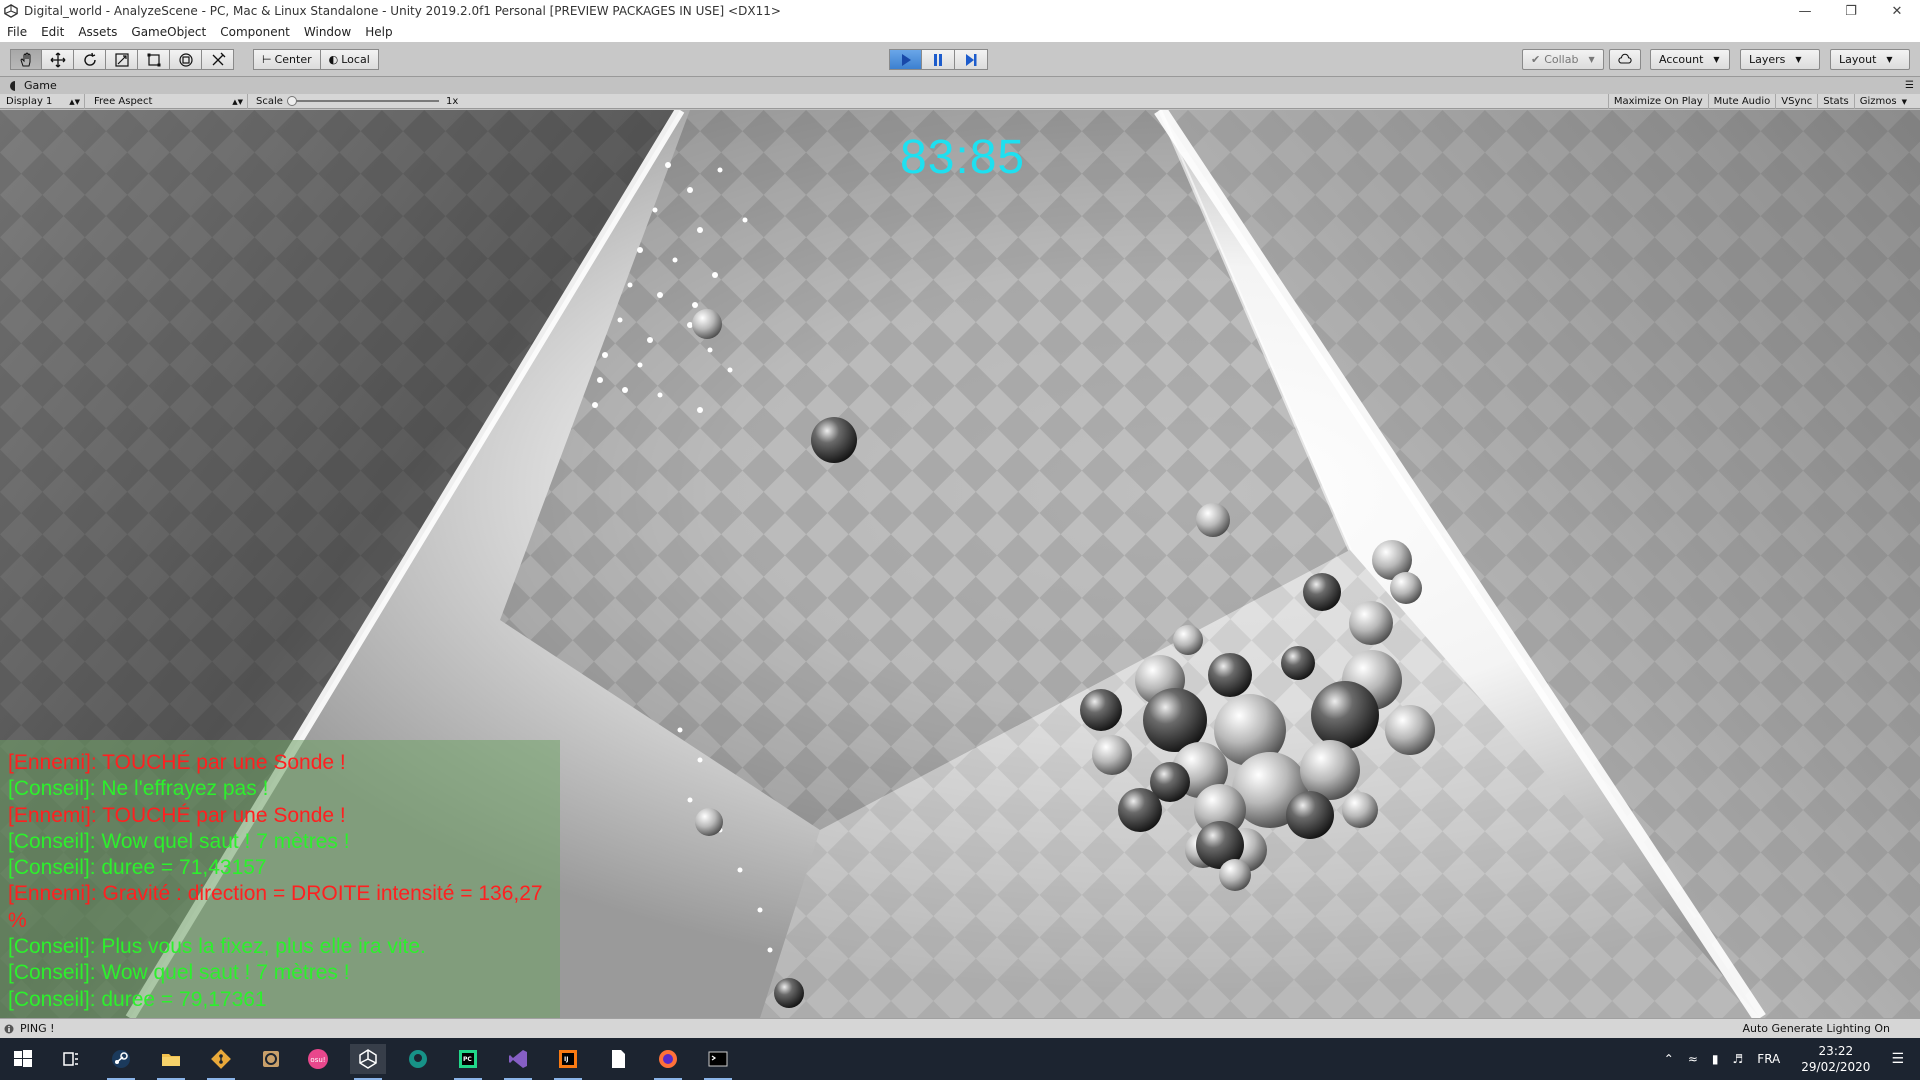  What do you see at coordinates (1788, 1059) in the screenshot?
I see `system-tray: ⌃ ≈ ▮ ♬ FRA 23:22 29/02/2020 ☰` at bounding box center [1788, 1059].